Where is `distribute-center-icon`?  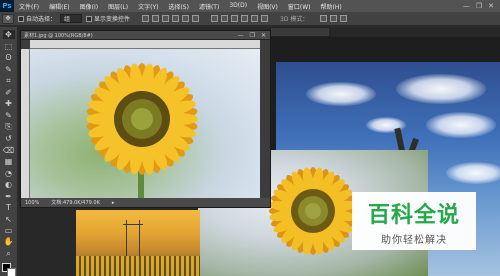 distribute-center-icon is located at coordinates (255, 18).